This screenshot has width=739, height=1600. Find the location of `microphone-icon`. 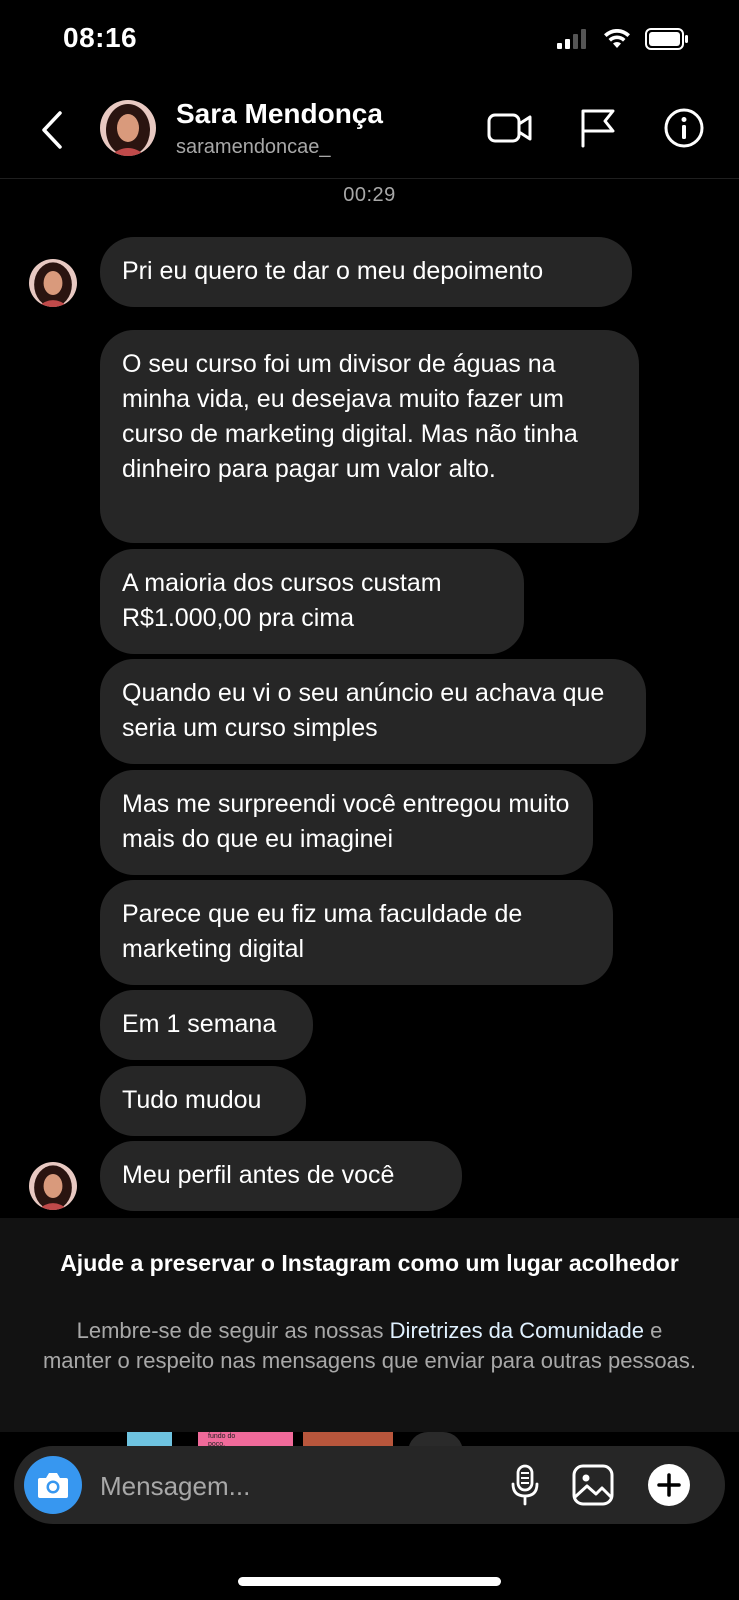

microphone-icon is located at coordinates (525, 1485).